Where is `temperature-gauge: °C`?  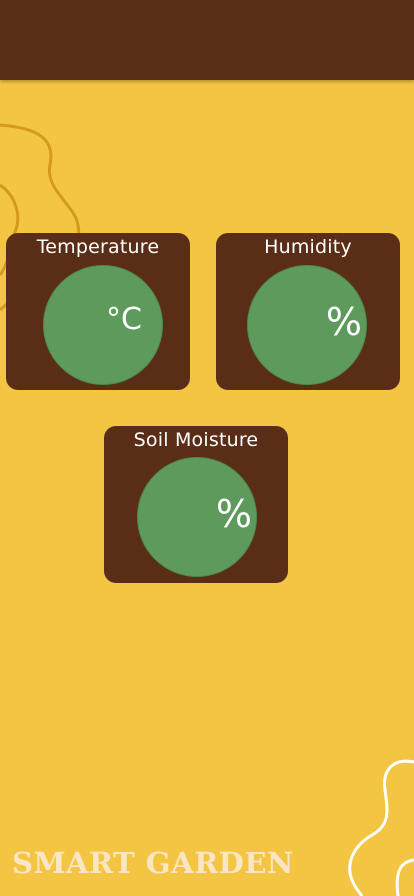 temperature-gauge: °C is located at coordinates (103, 325).